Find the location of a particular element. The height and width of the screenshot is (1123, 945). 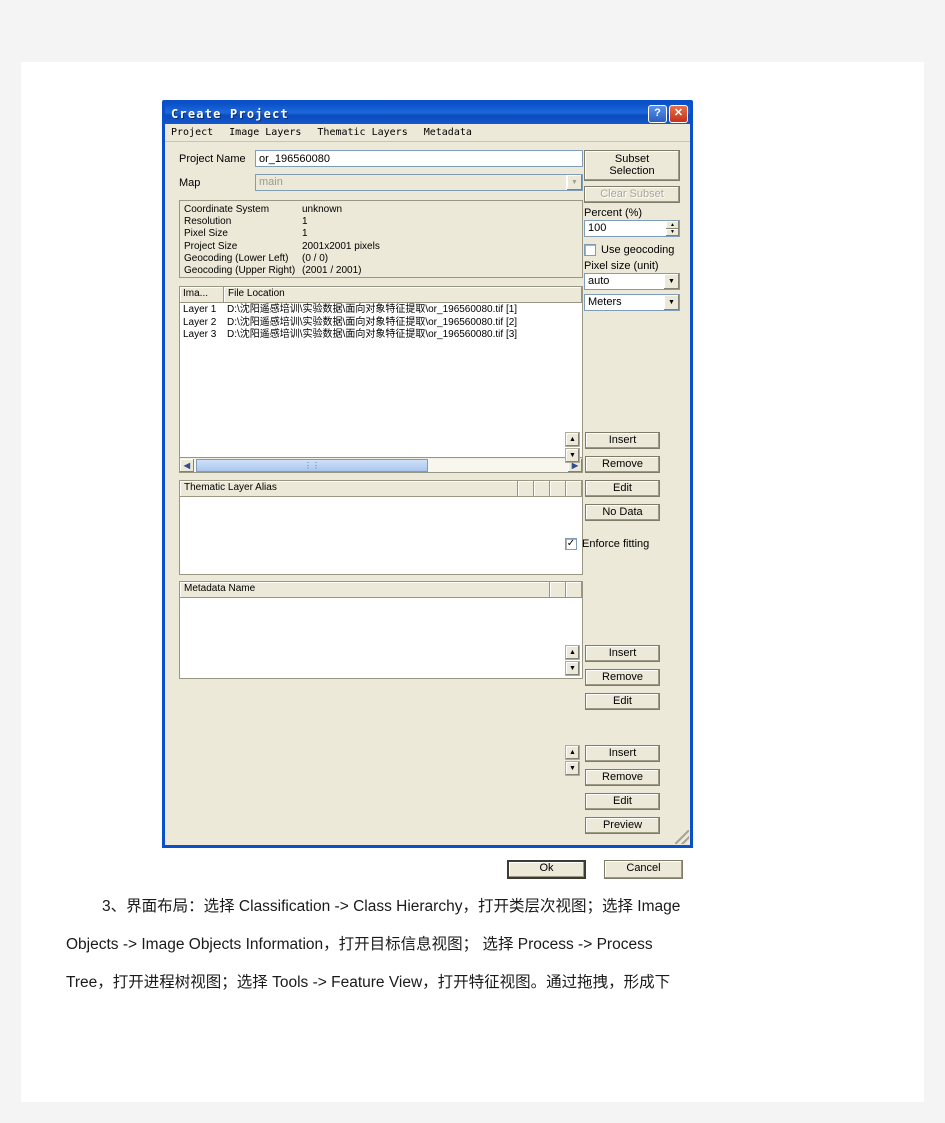

image-edit-button: Edit is located at coordinates (622, 488).